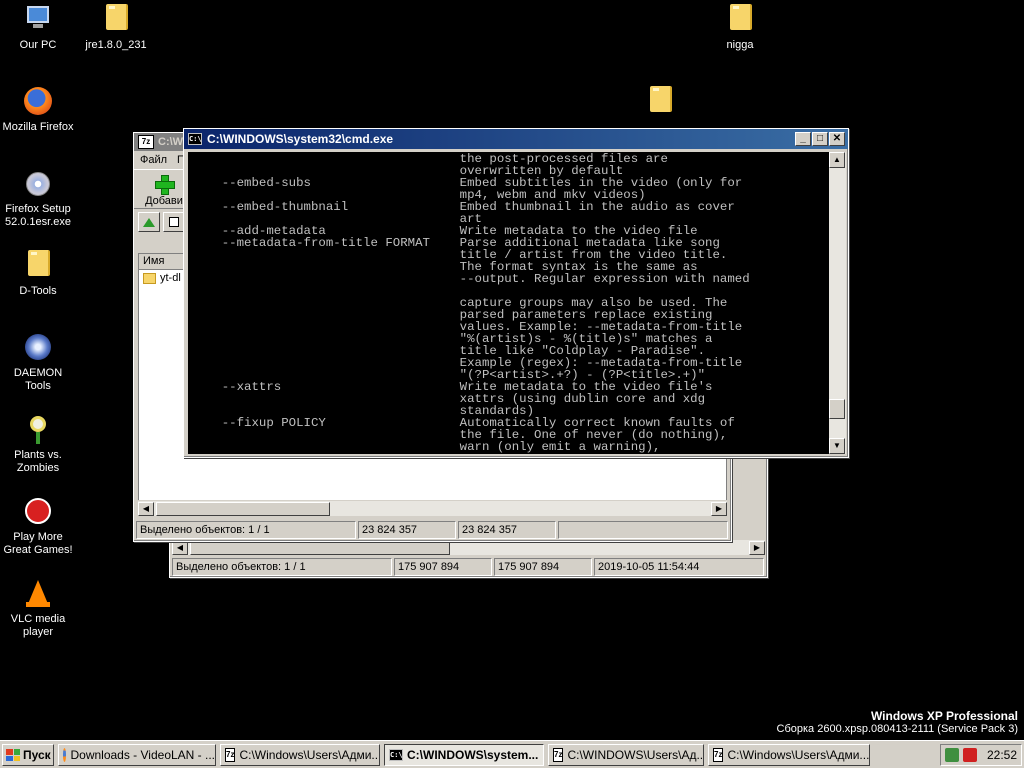  I want to click on start-button: Пуск, so click(28, 755).